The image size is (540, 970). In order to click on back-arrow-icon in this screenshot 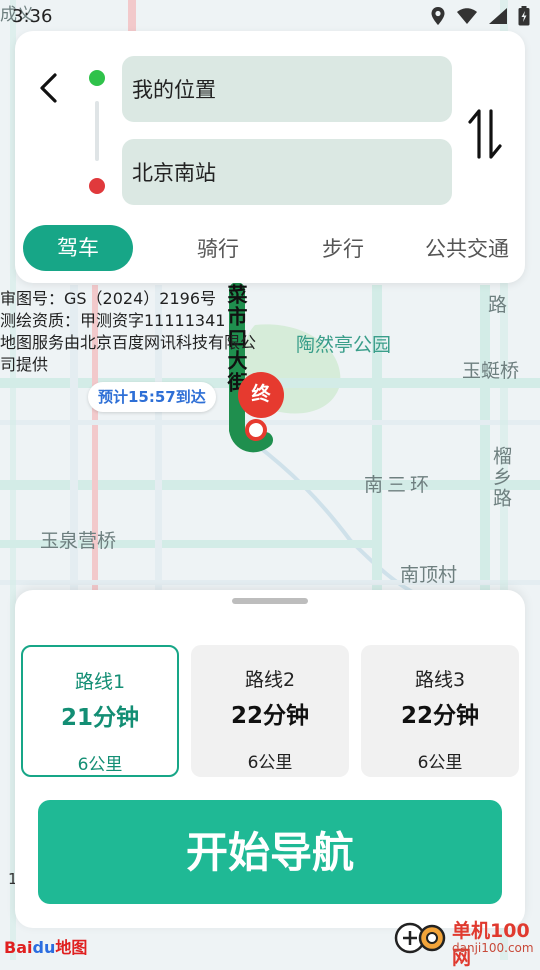, I will do `click(49, 88)`.